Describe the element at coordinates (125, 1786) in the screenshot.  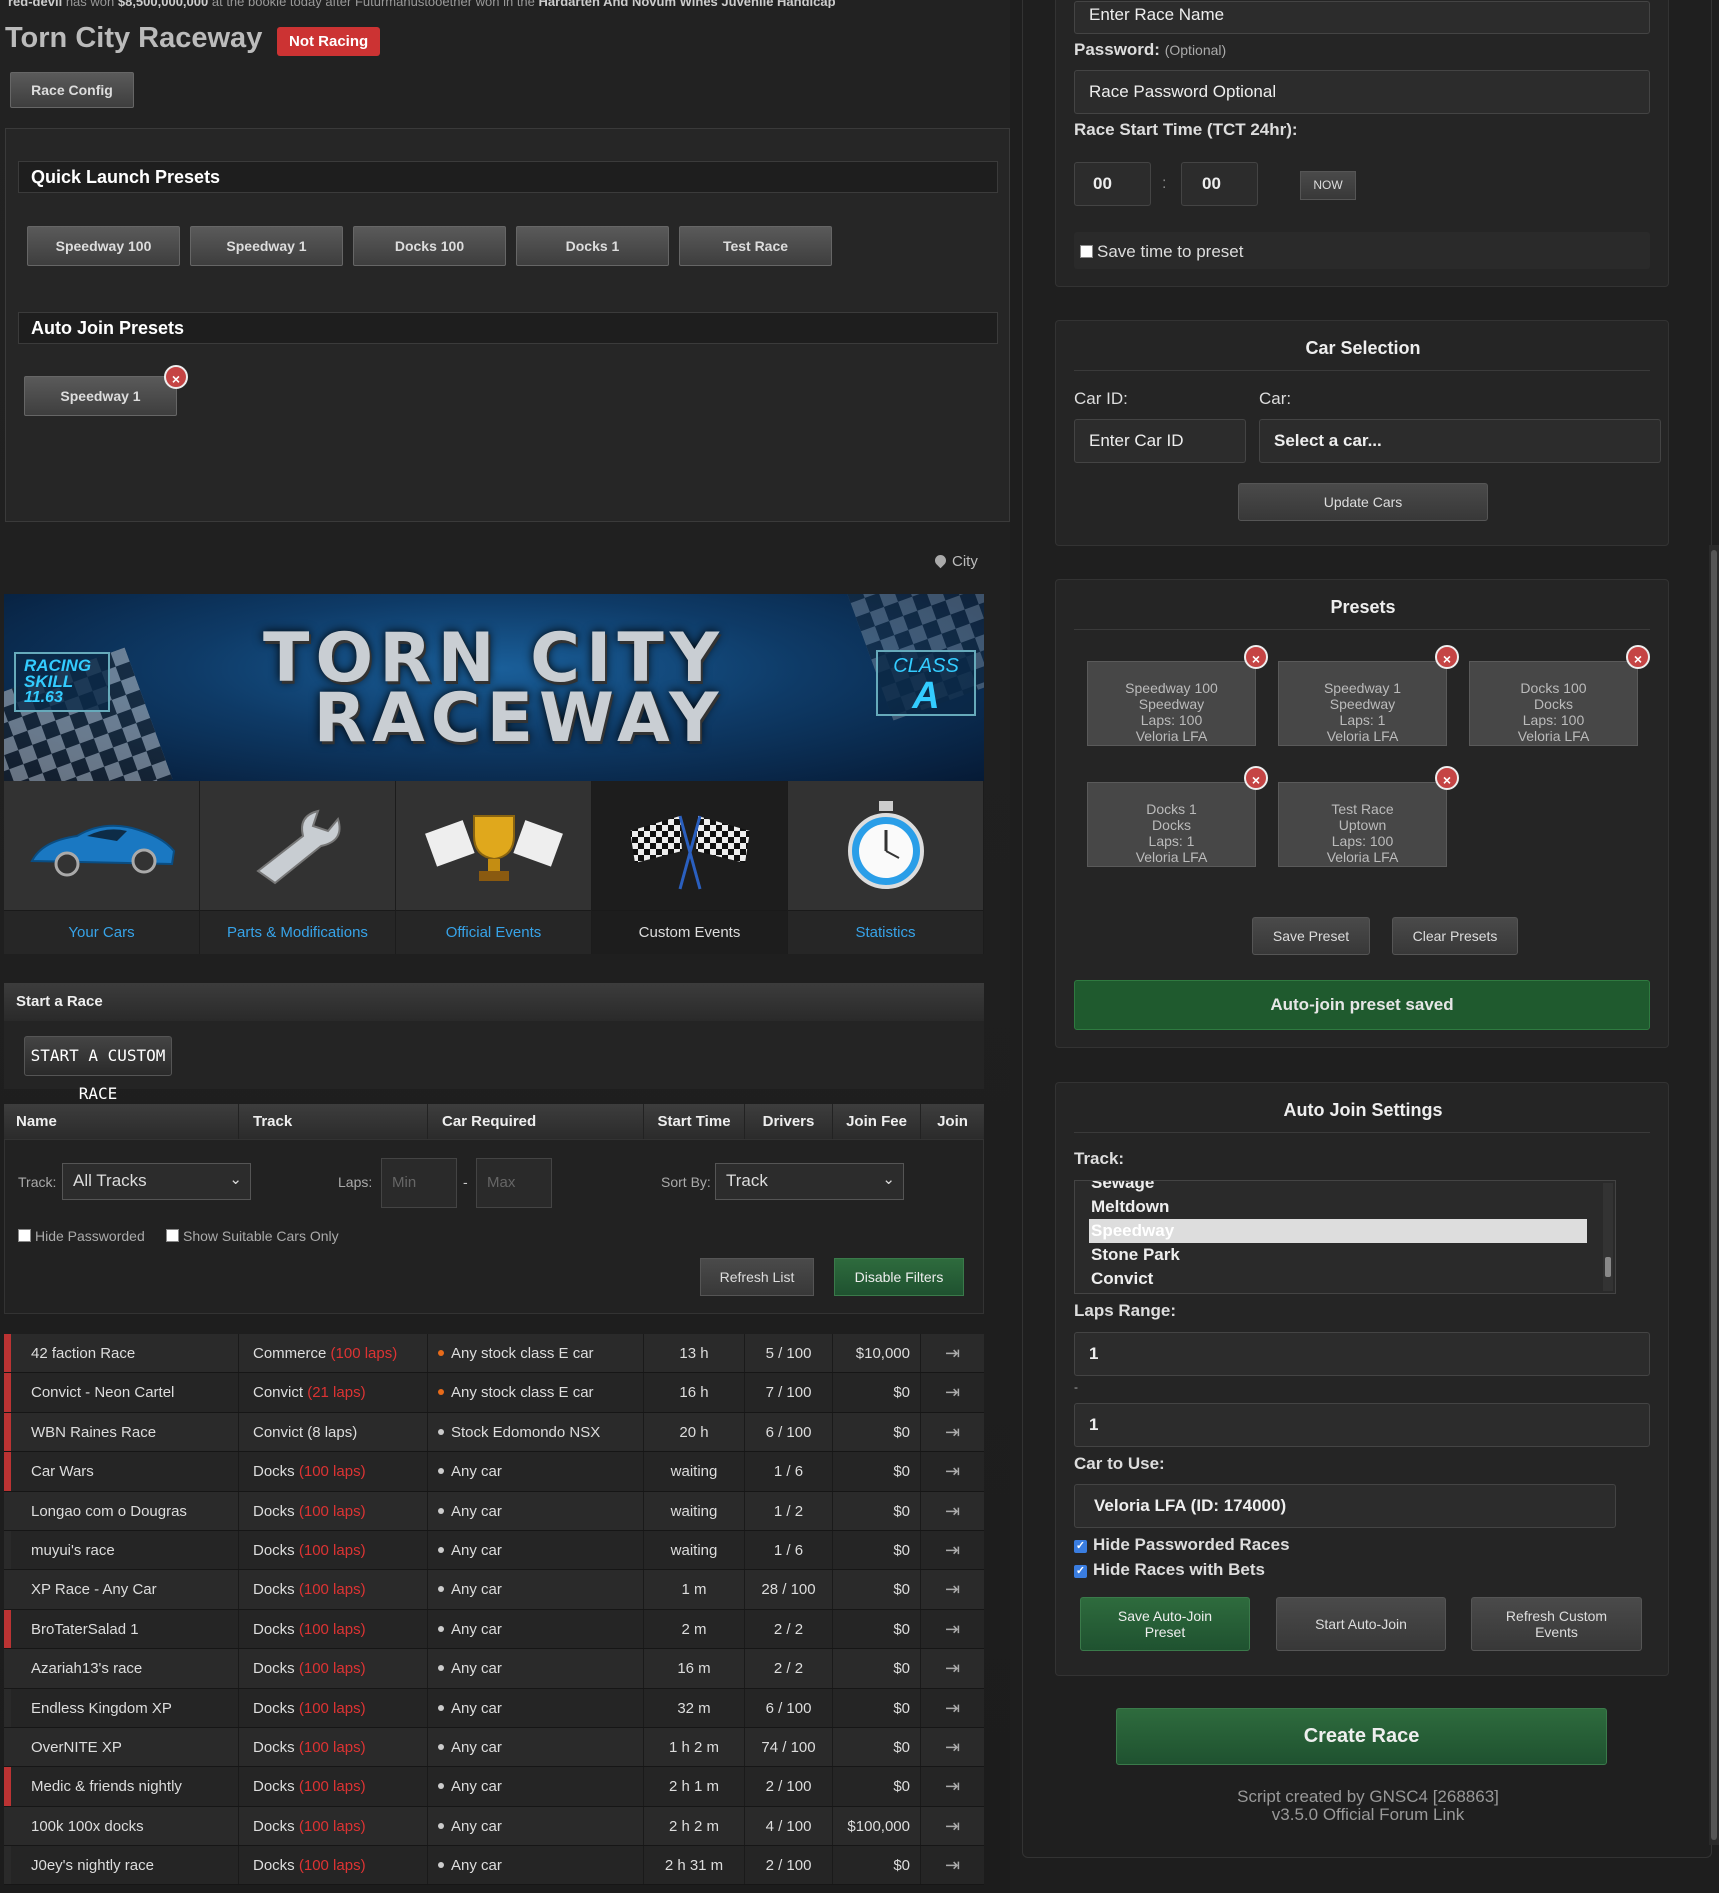
I see `race-name: Medic & friends nightly` at that location.